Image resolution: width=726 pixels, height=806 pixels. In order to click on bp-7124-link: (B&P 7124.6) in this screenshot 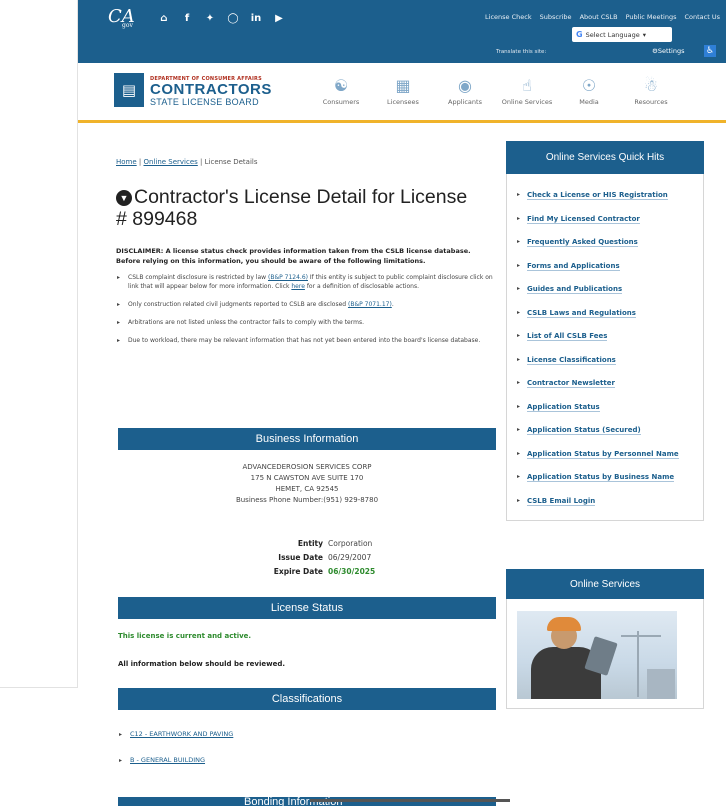, I will do `click(288, 277)`.